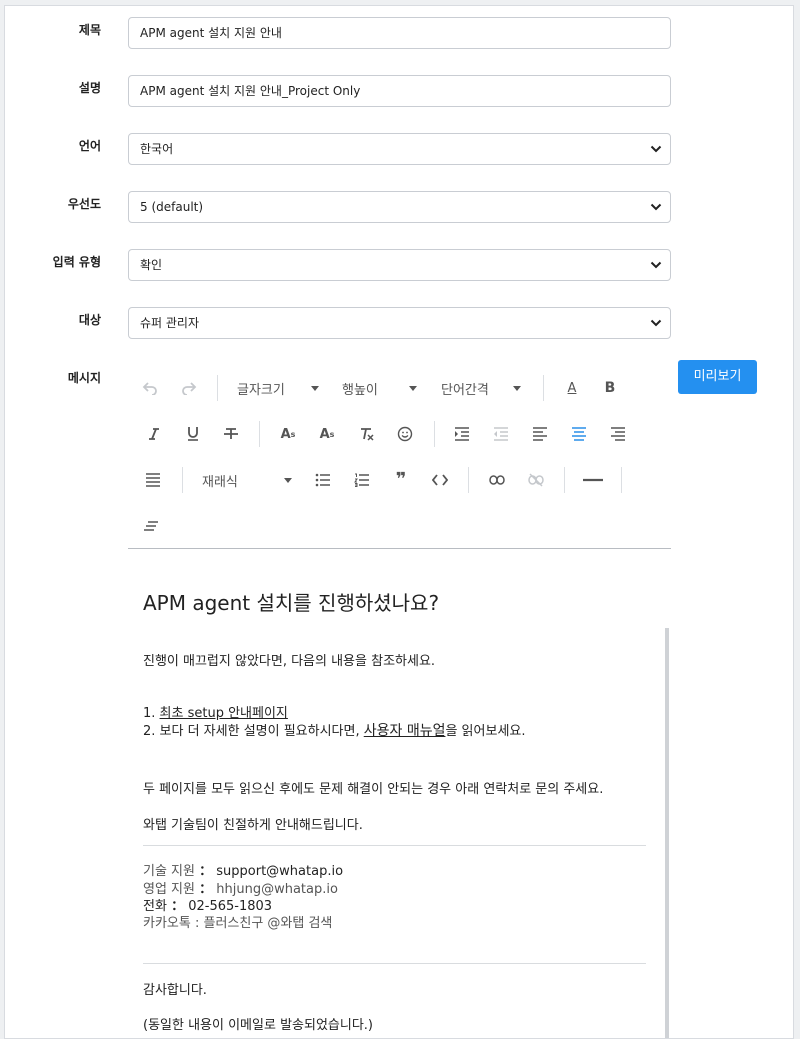 The width and height of the screenshot is (800, 1039). I want to click on bold-letter: B, so click(610, 388).